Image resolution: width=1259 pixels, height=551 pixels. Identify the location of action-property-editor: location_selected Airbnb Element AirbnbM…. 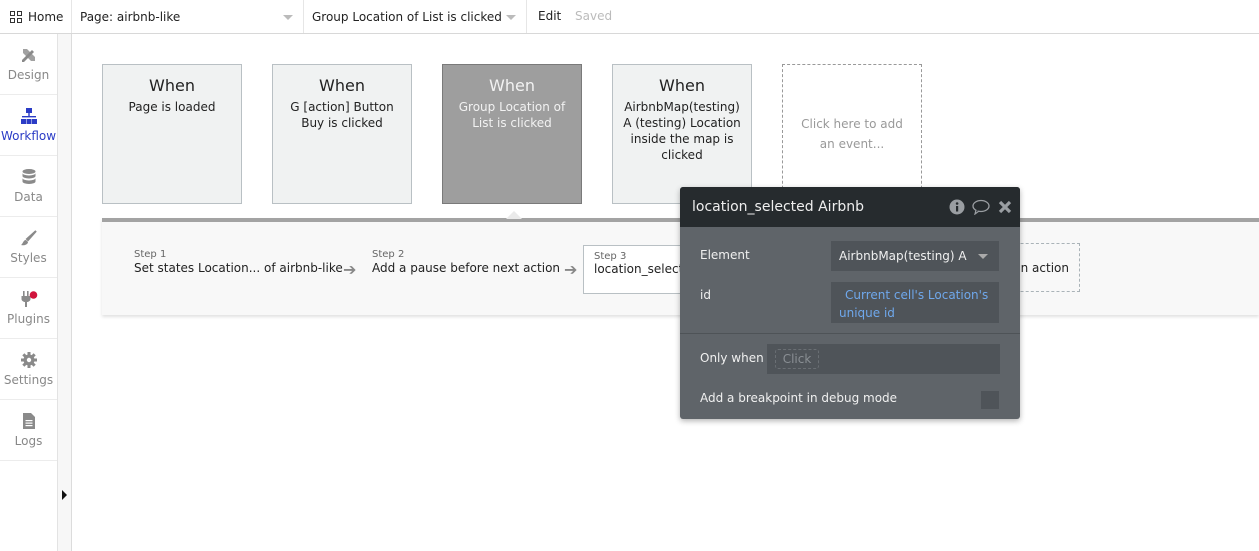
(850, 303).